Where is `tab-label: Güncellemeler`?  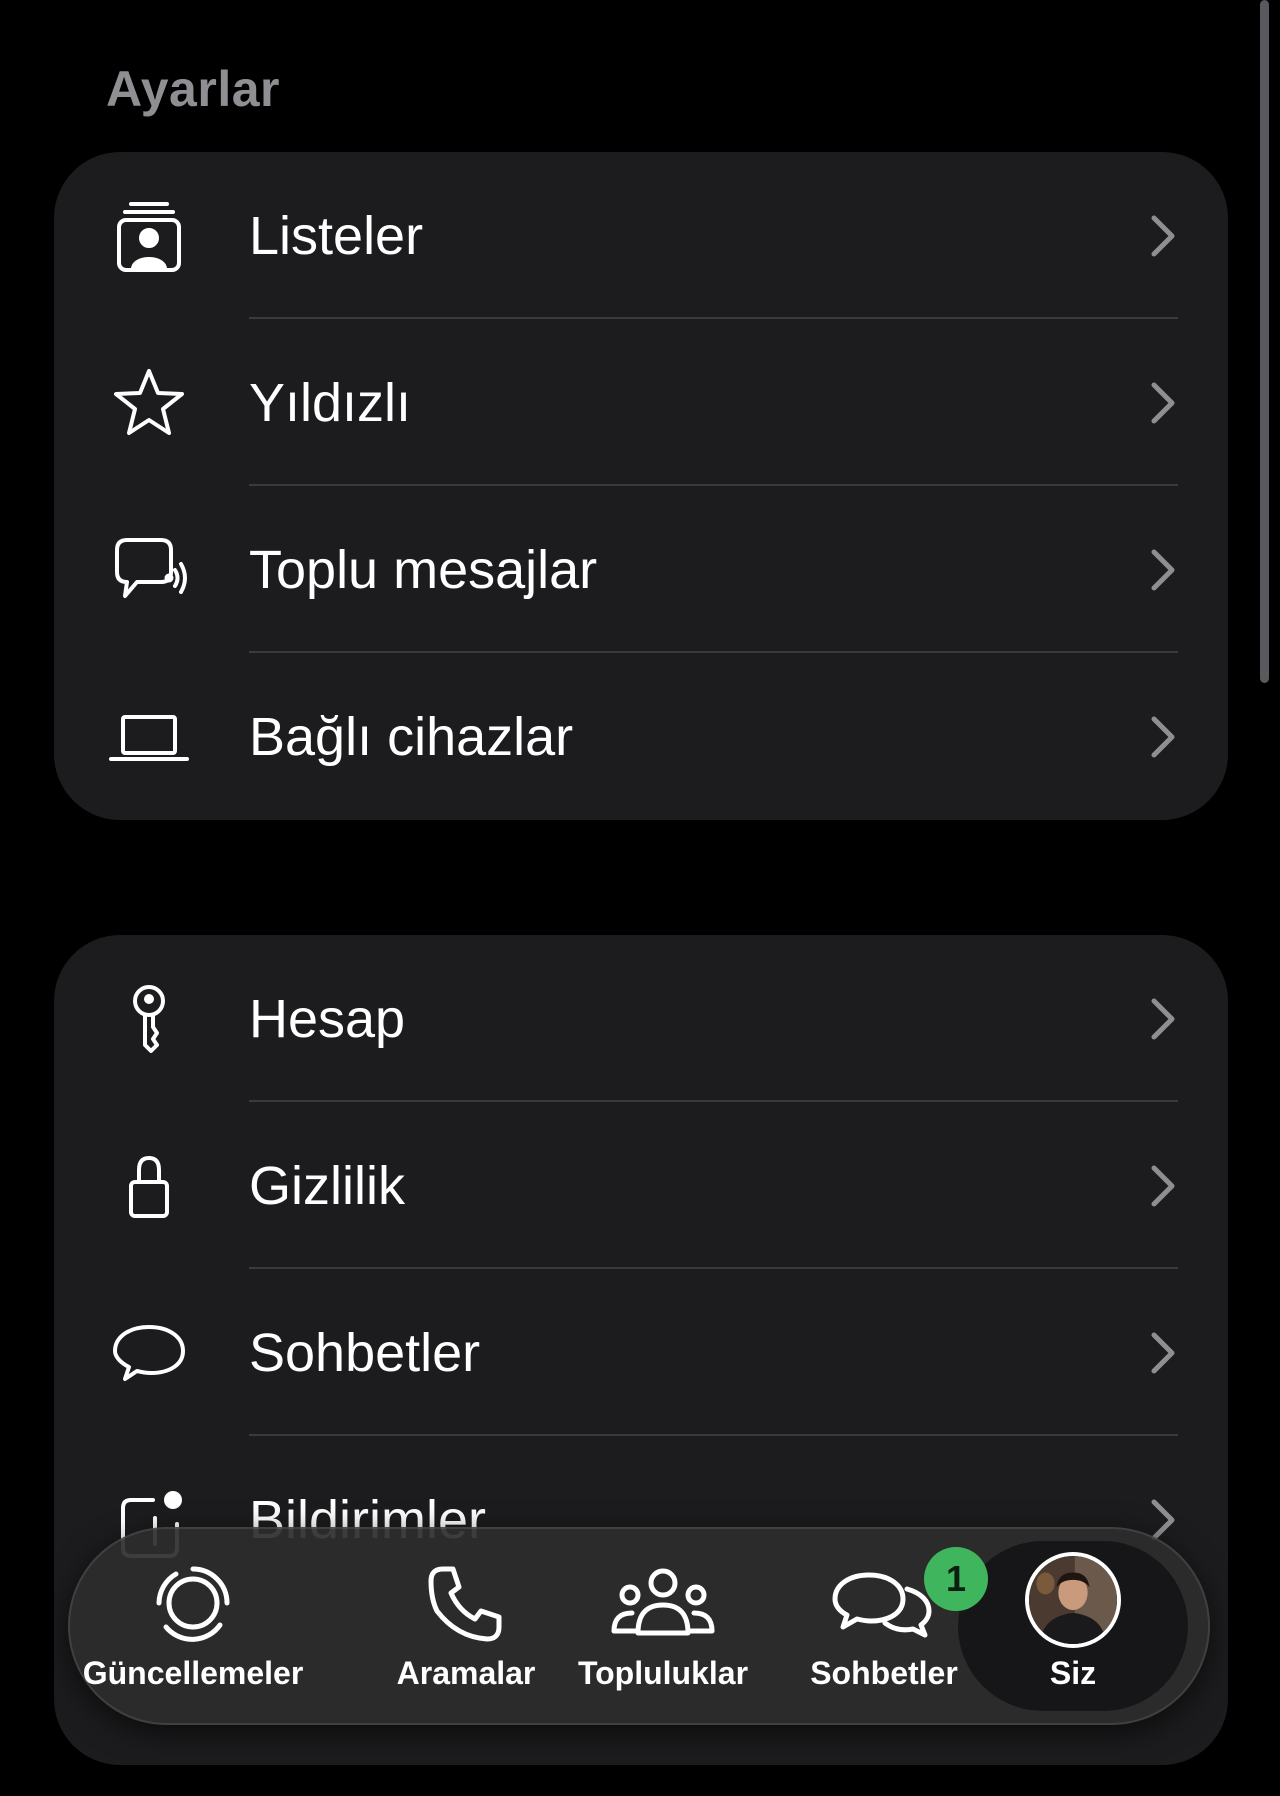 tab-label: Güncellemeler is located at coordinates (193, 1673).